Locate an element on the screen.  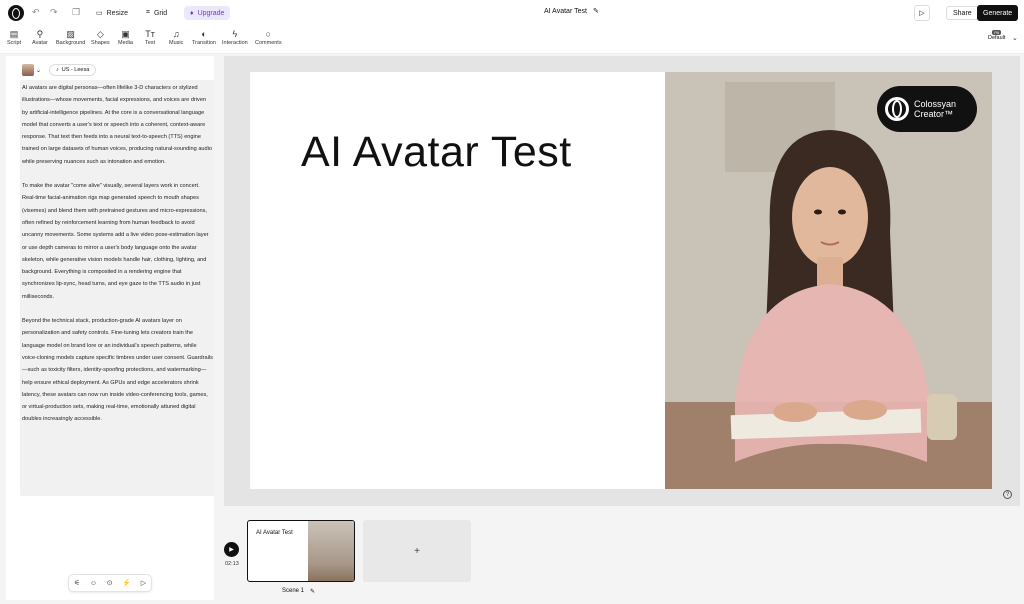
transition-icon: ◐ is located at coordinates (204, 34).